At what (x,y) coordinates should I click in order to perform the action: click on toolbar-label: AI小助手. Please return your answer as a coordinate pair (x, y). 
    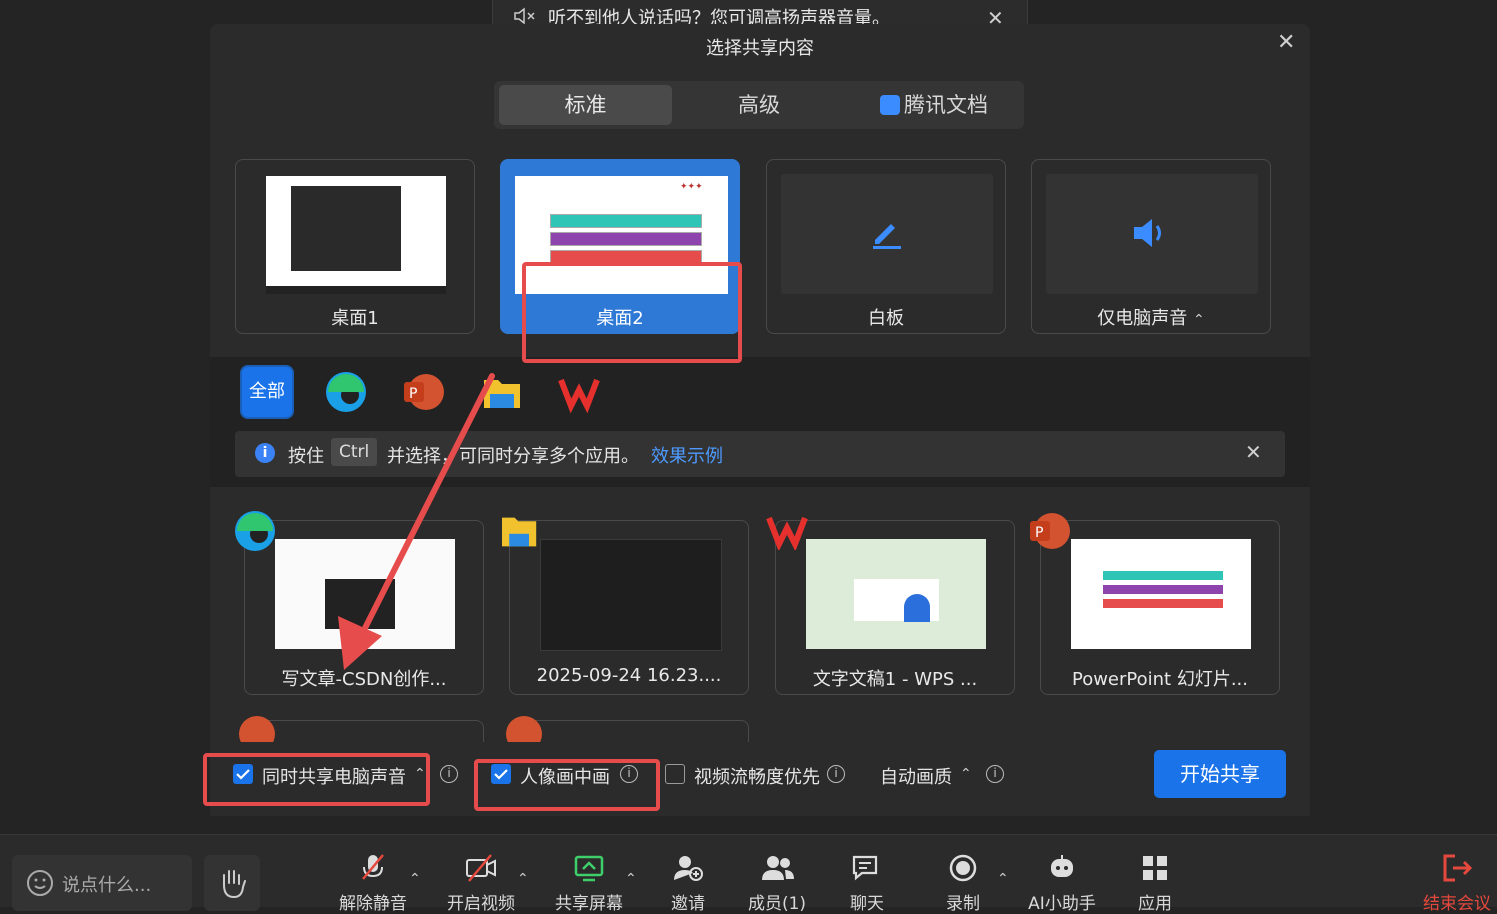
    Looking at the image, I should click on (1062, 904).